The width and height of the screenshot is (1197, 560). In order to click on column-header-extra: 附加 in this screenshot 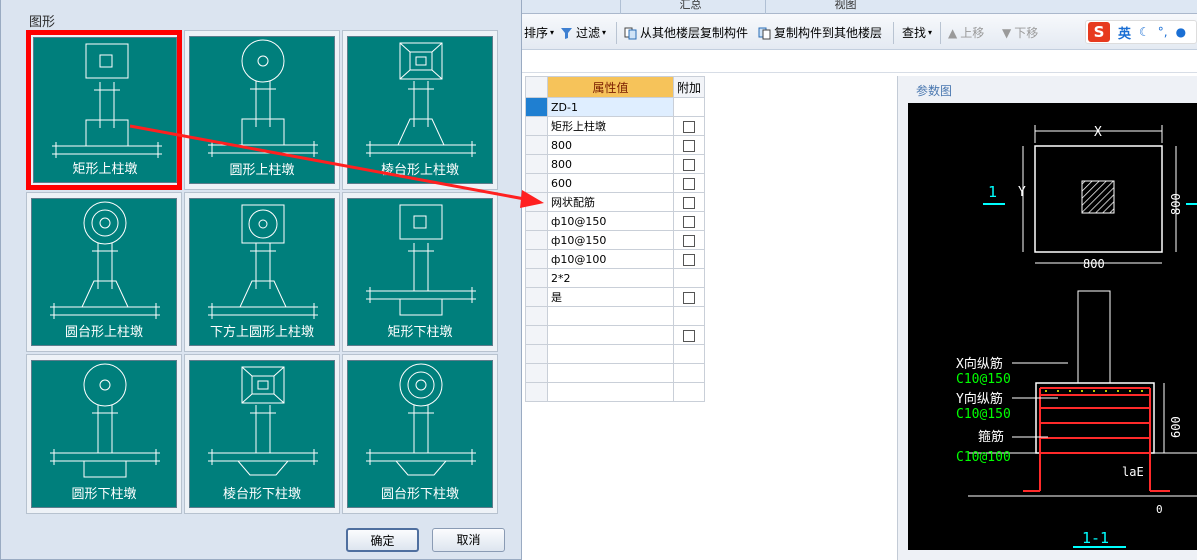, I will do `click(689, 87)`.